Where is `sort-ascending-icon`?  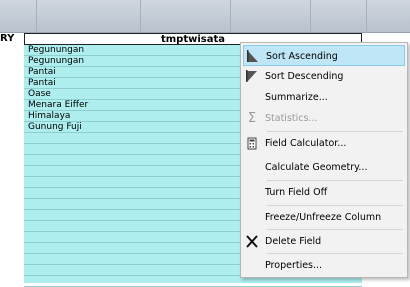
sort-ascending-icon is located at coordinates (253, 56).